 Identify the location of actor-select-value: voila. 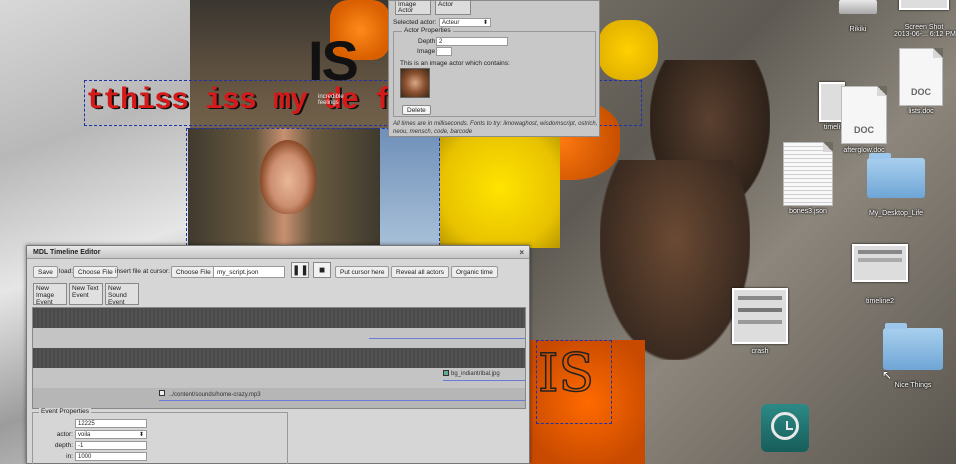
(84, 435).